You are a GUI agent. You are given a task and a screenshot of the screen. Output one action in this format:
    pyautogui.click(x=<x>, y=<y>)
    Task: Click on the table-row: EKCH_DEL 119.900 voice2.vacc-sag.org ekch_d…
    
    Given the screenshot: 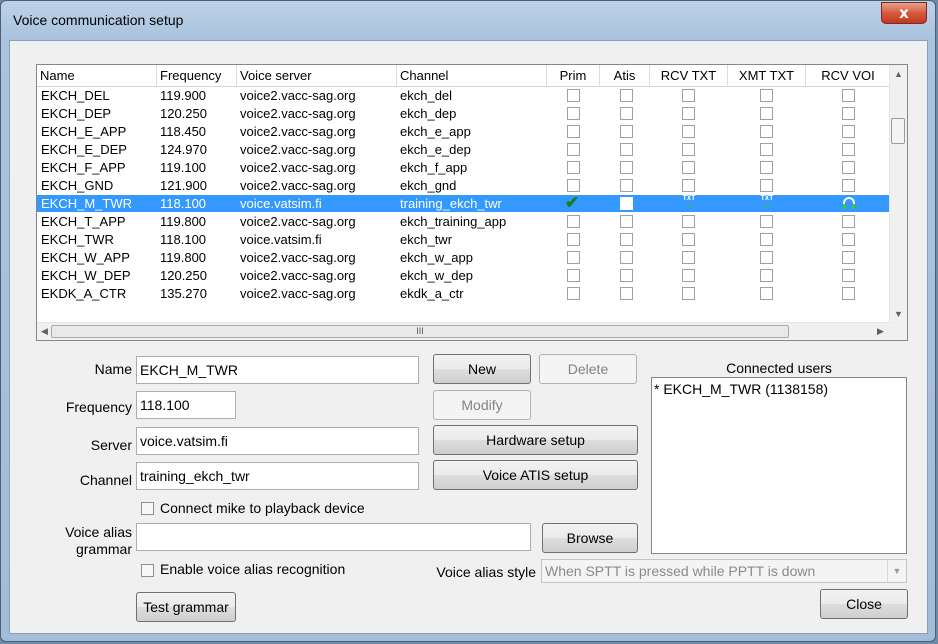 What is the action you would take?
    pyautogui.click(x=464, y=95)
    